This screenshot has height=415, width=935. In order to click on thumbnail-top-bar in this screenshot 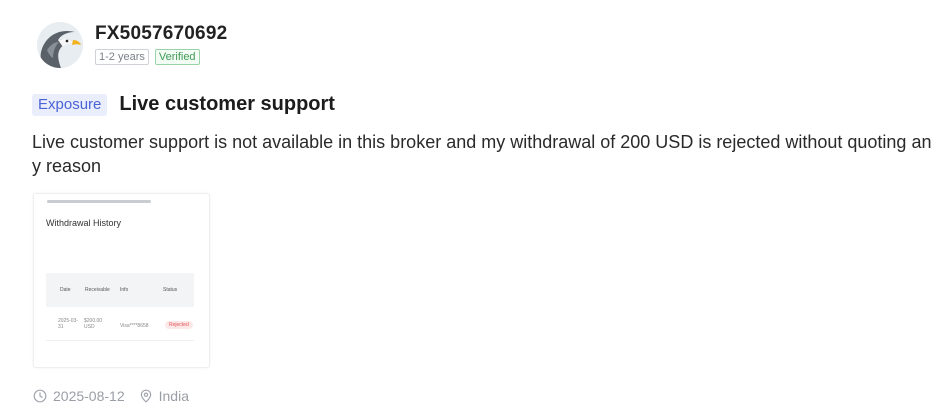, I will do `click(99, 201)`.